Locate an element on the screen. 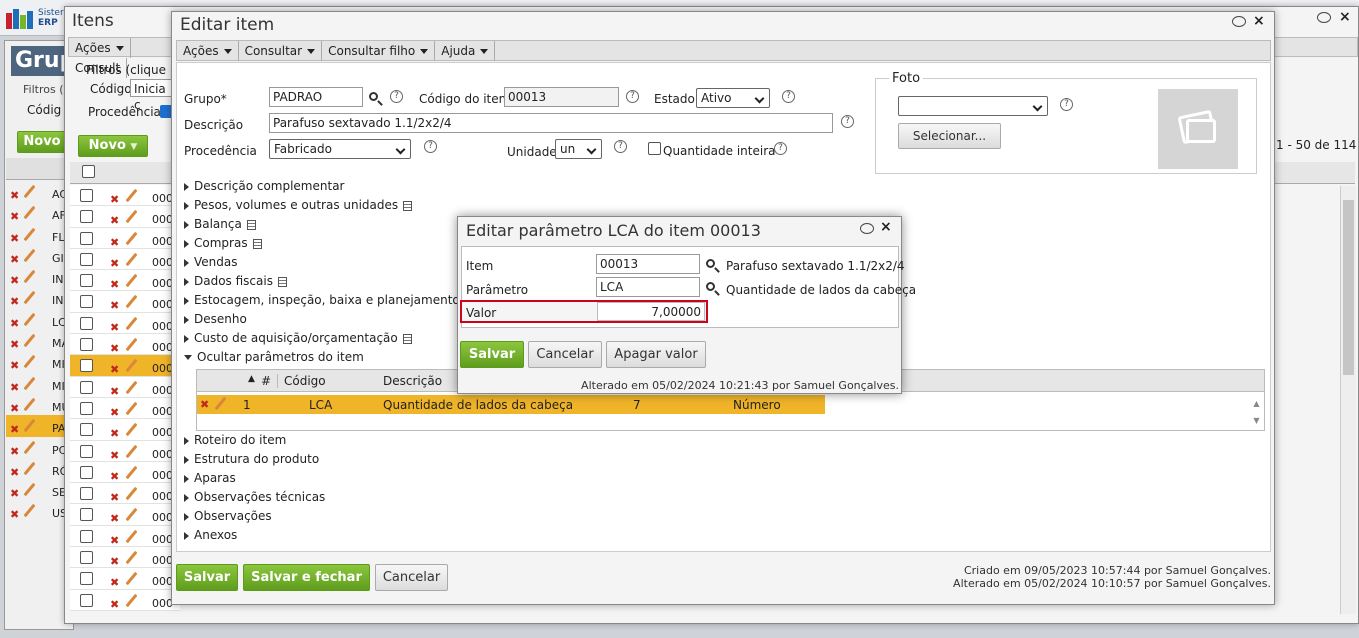 This screenshot has width=1359, height=638. section-toggle: Desenho is located at coordinates (215, 319).